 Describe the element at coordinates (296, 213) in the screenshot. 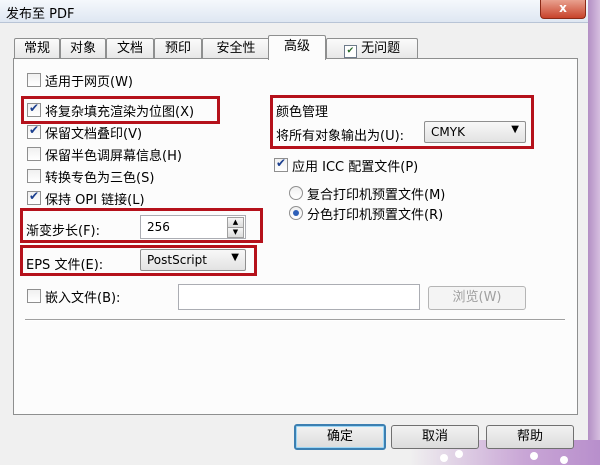

I see `separations-radio` at that location.